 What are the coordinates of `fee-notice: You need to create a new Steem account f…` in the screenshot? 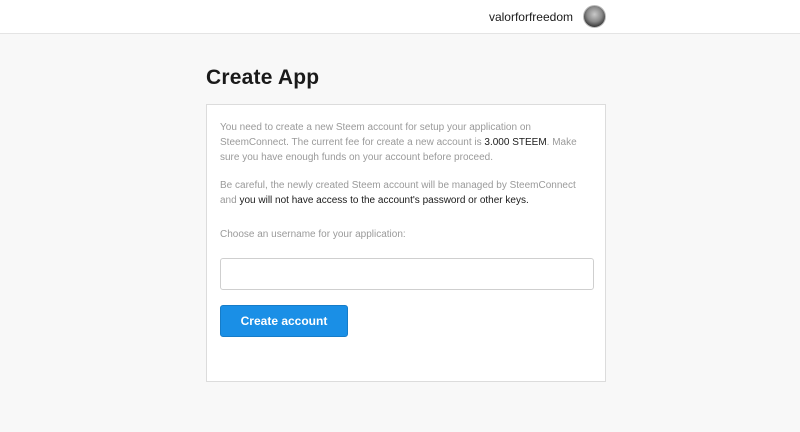 It's located at (406, 142).